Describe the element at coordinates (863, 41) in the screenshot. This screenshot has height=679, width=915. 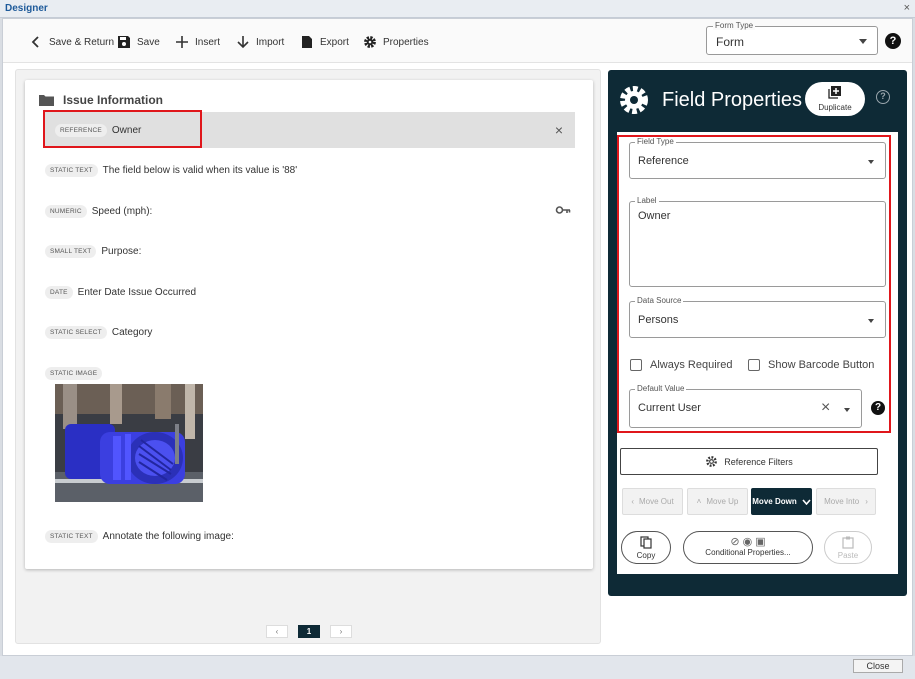
I see `dropdown-caret-icon` at that location.